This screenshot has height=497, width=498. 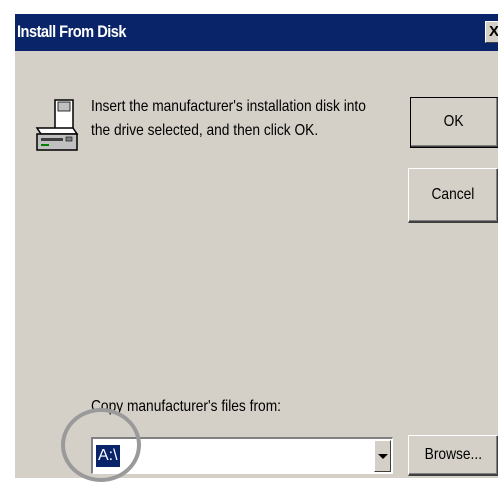 I want to click on title-bar: Install From Disk X, so click(x=256, y=32).